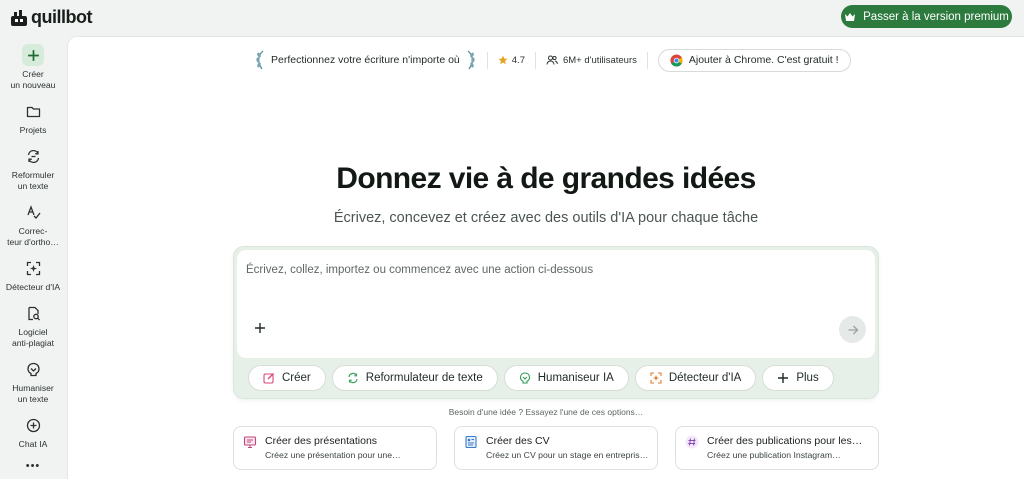 This screenshot has width=1024, height=479. Describe the element at coordinates (250, 442) in the screenshot. I see `presentation-icon` at that location.